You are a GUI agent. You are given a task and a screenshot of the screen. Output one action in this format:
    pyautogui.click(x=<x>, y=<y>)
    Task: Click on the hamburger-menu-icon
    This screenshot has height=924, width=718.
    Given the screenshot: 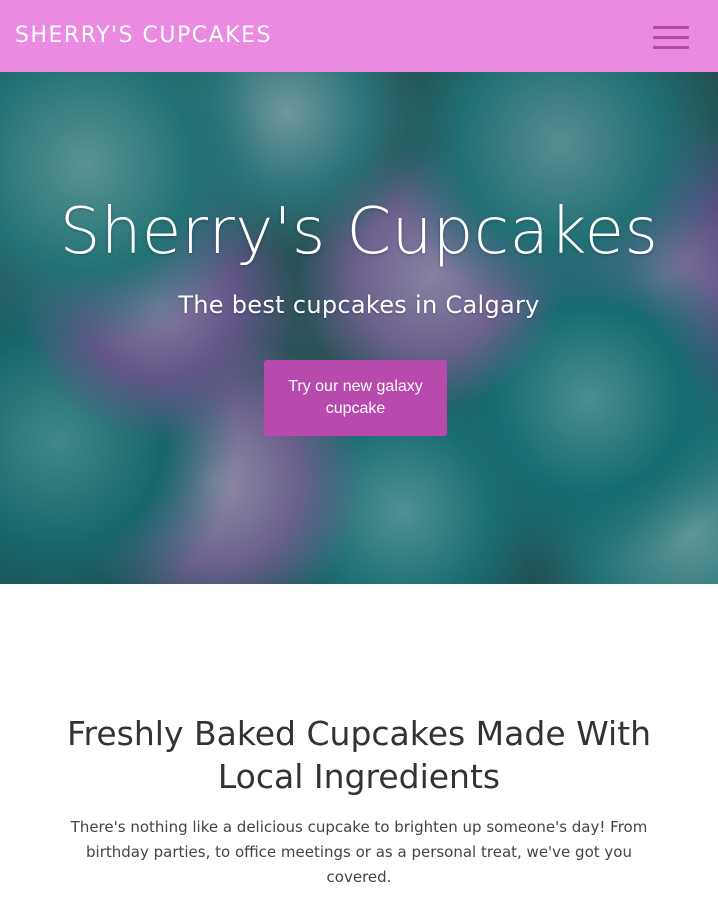 What is the action you would take?
    pyautogui.click(x=671, y=38)
    